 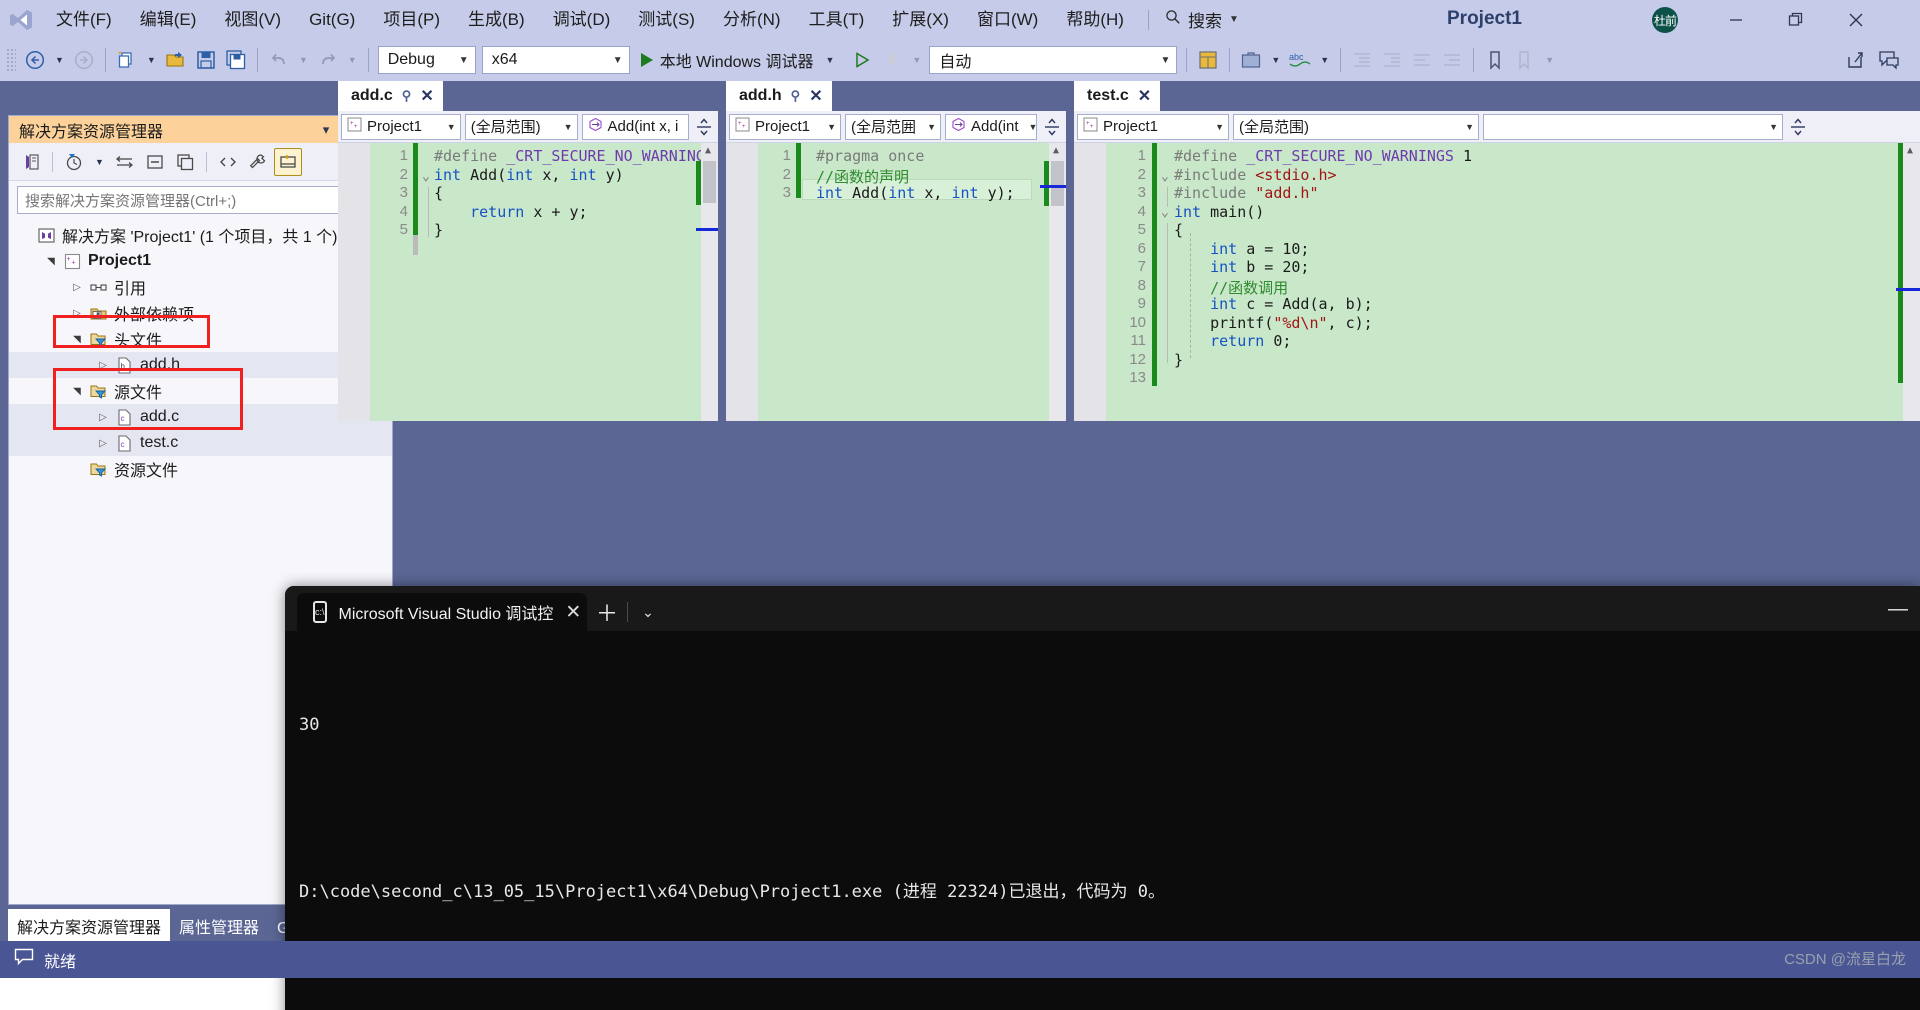 I want to click on save-all-icon, so click(x=236, y=60).